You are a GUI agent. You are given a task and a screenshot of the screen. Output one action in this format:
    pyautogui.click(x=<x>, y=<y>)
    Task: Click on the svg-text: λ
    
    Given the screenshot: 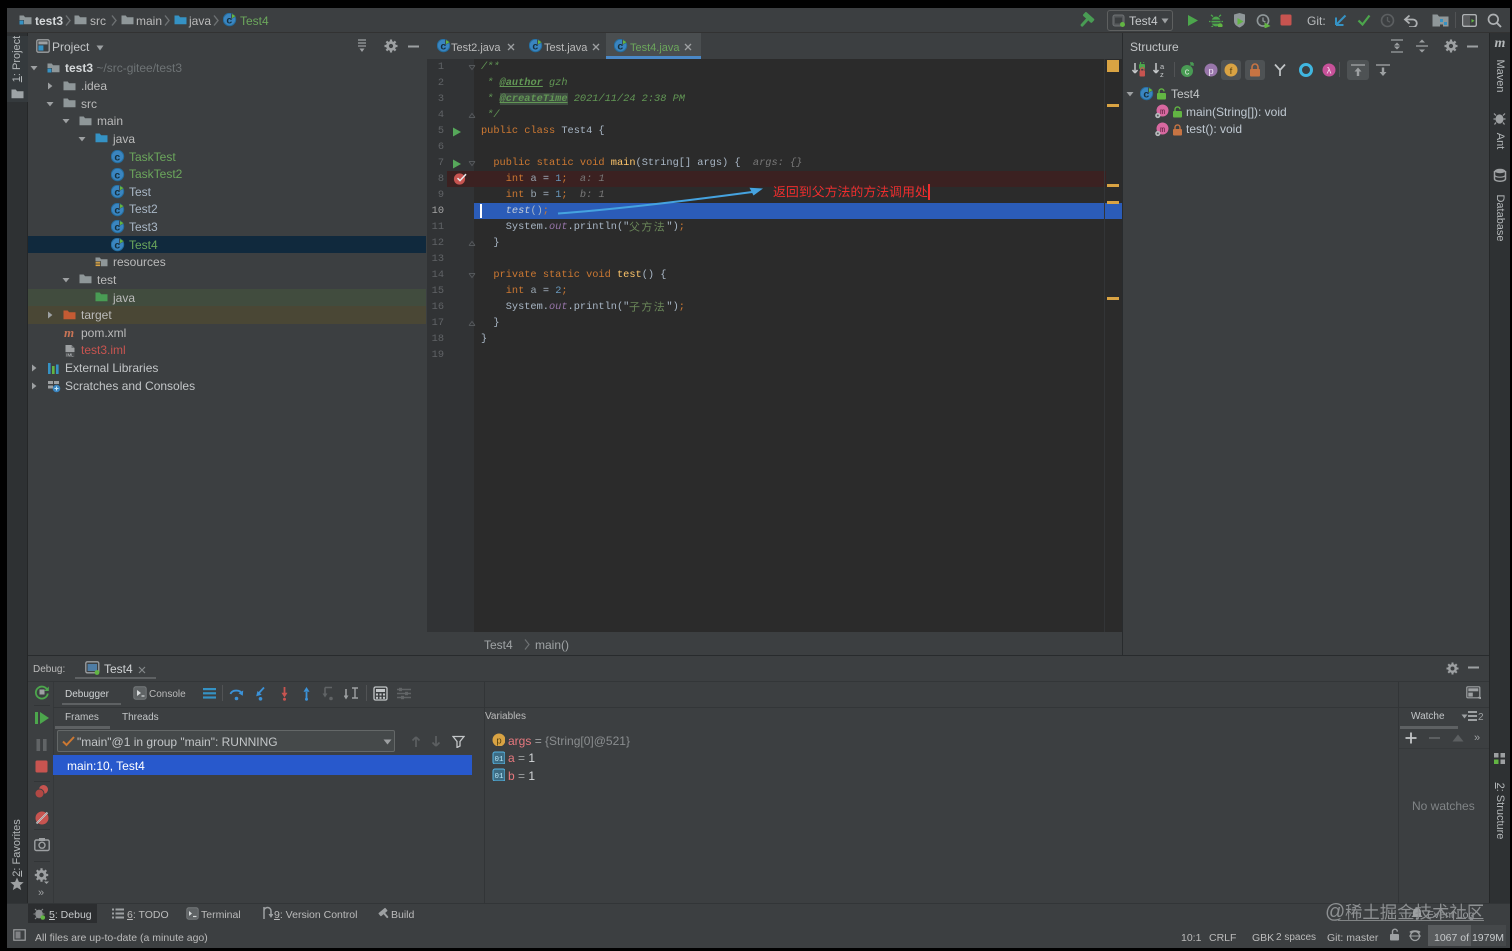 What is the action you would take?
    pyautogui.click(x=1329, y=71)
    